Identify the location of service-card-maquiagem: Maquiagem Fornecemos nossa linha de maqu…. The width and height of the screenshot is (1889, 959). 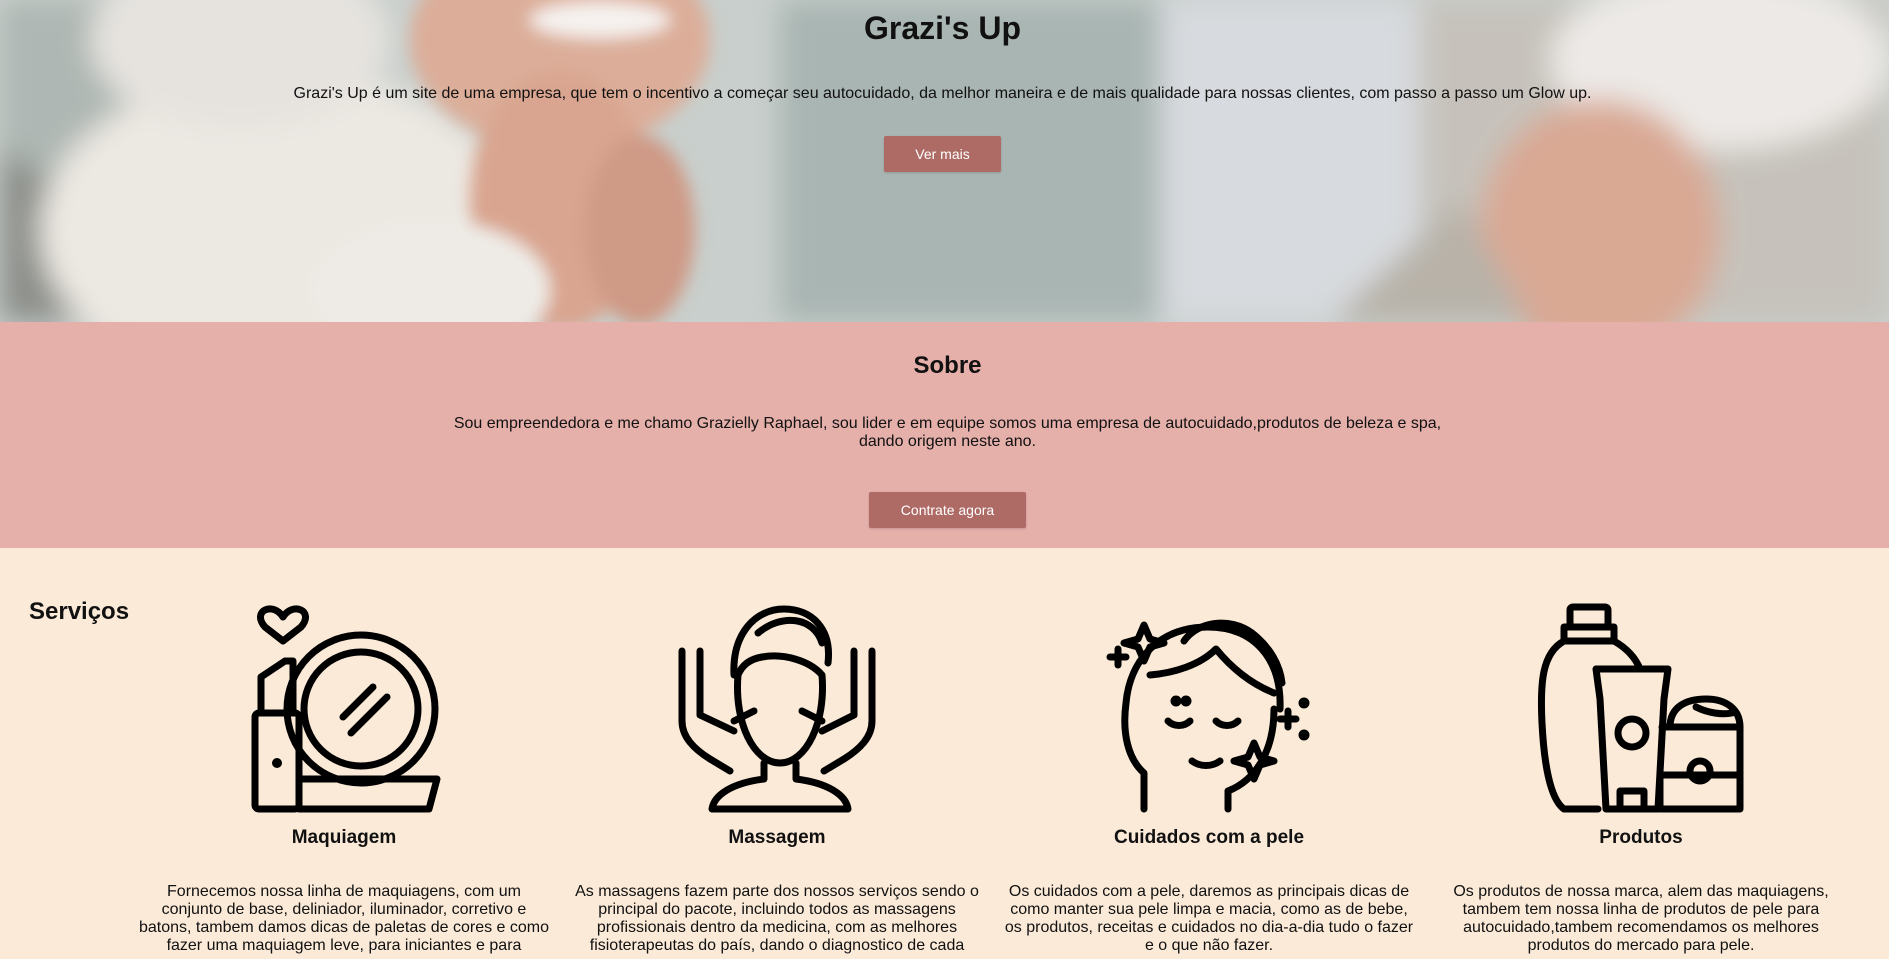
(344, 779).